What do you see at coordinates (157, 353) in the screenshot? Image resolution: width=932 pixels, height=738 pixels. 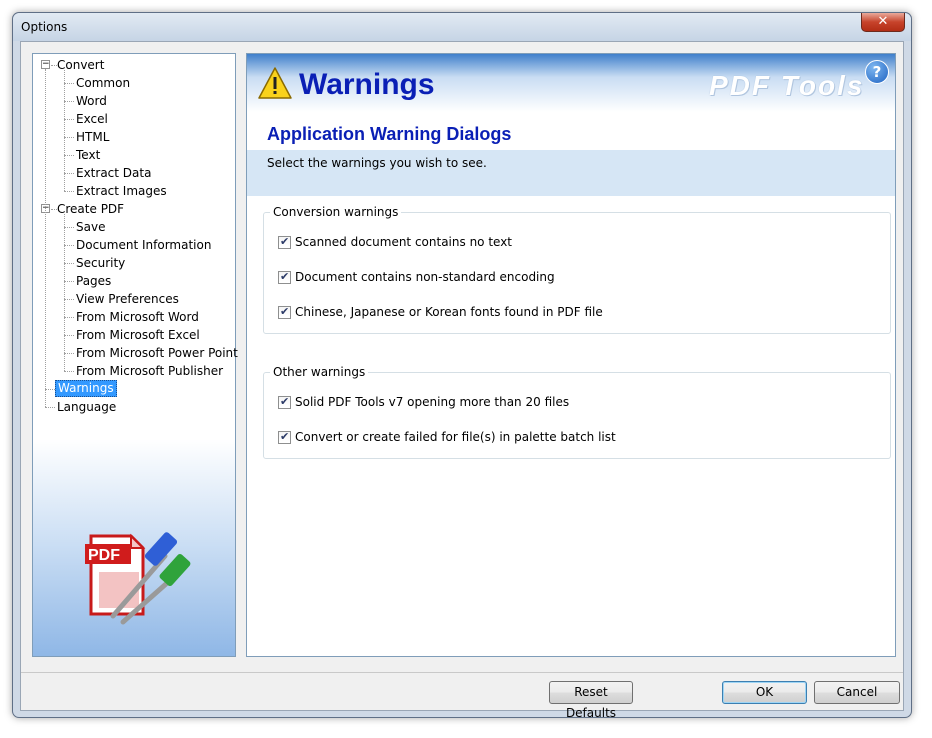 I see `tree-item-label: From Microsoft Power Point` at bounding box center [157, 353].